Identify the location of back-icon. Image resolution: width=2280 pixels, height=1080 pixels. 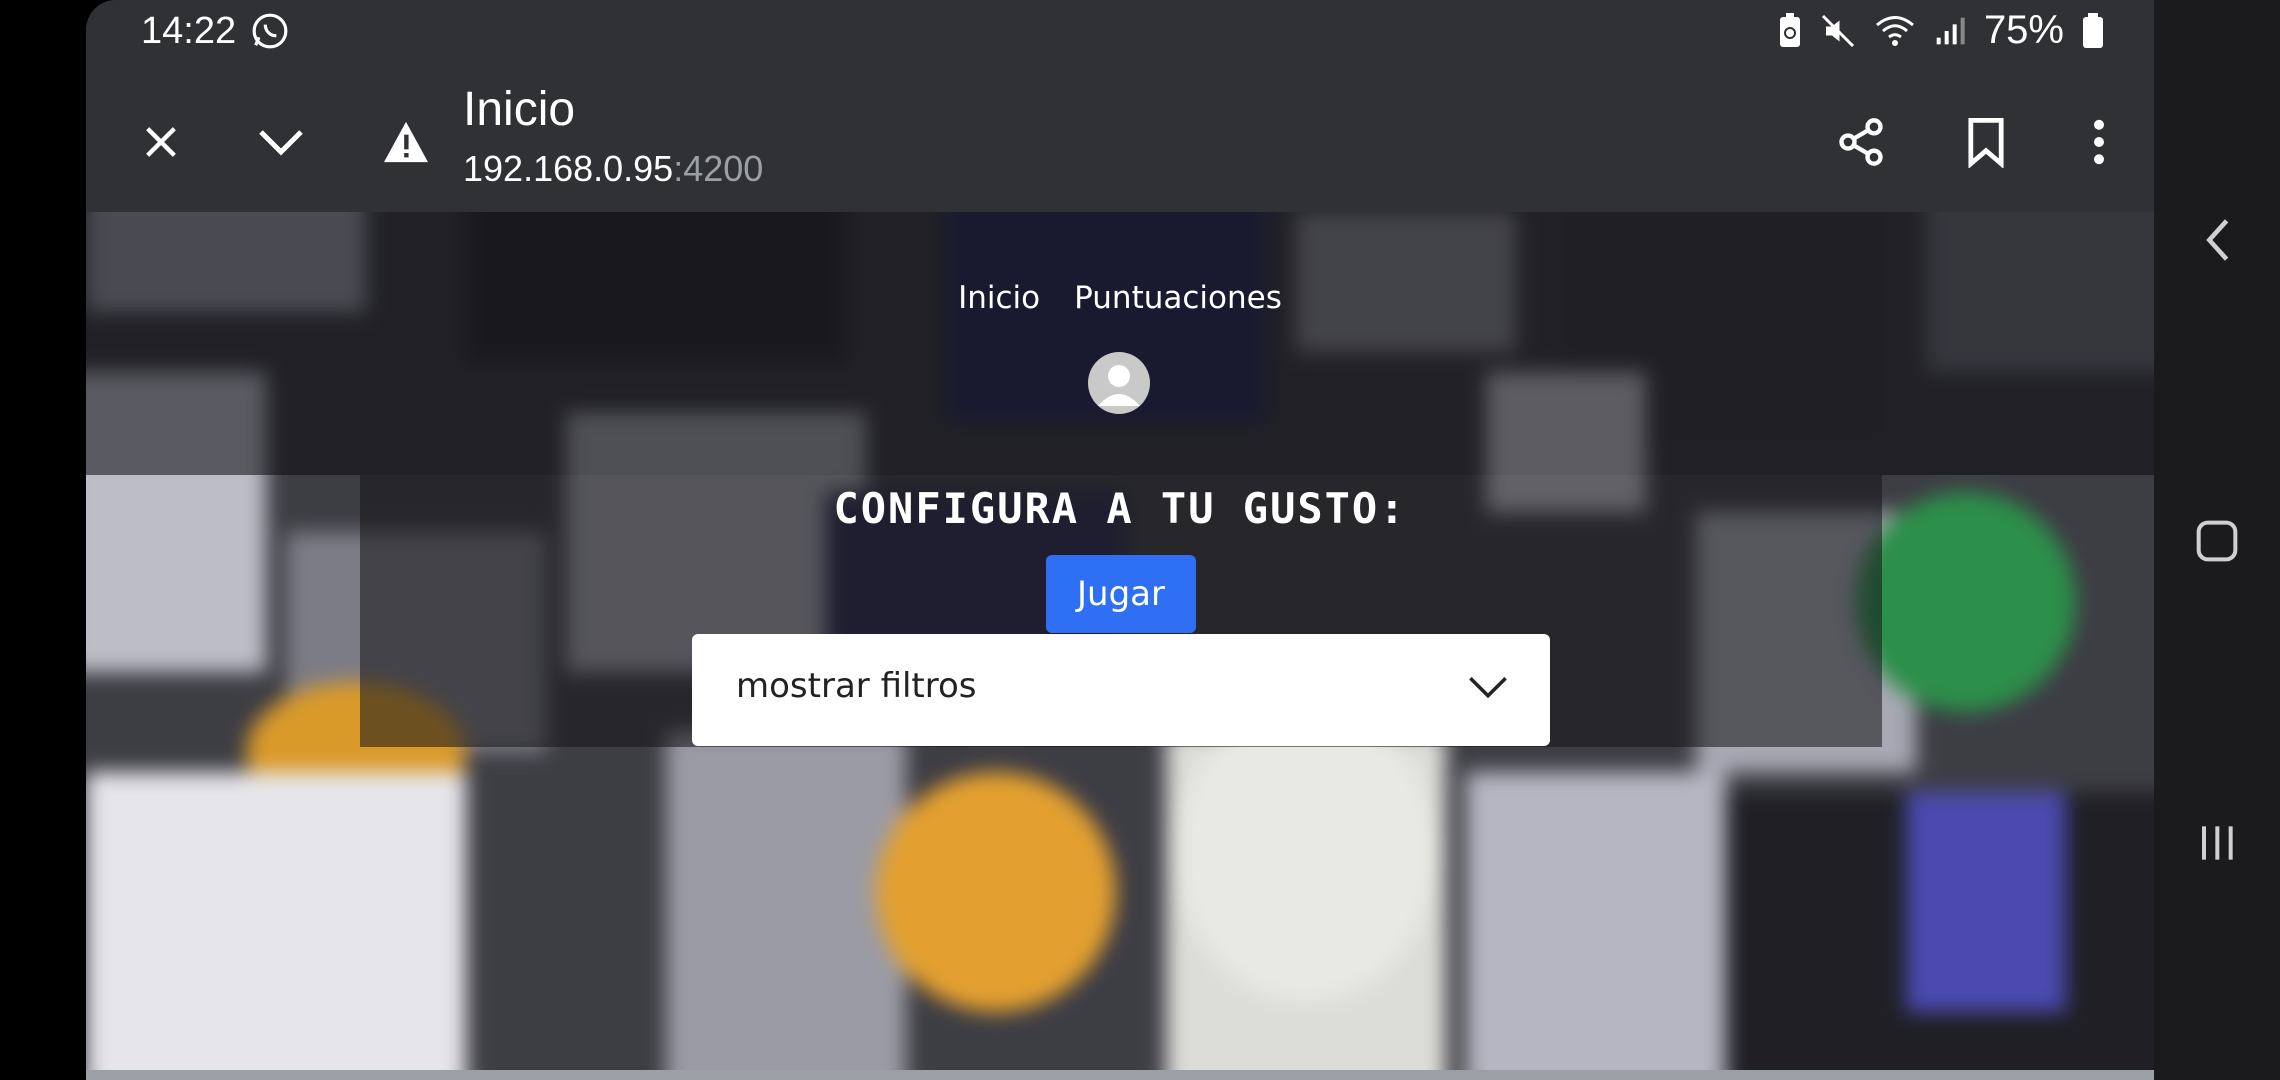
(2217, 240).